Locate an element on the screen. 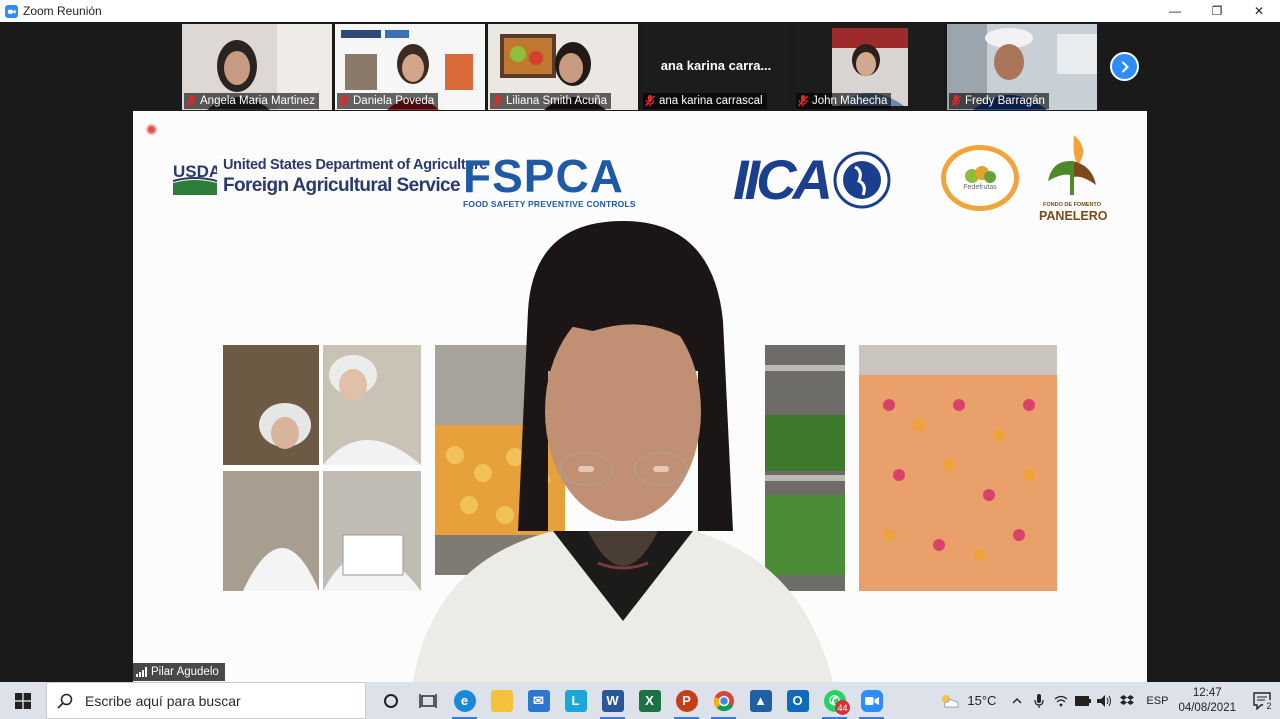 Image resolution: width=1280 pixels, height=719 pixels. panelero-small-text: FONDO DE FOMENTO is located at coordinates (1072, 205).